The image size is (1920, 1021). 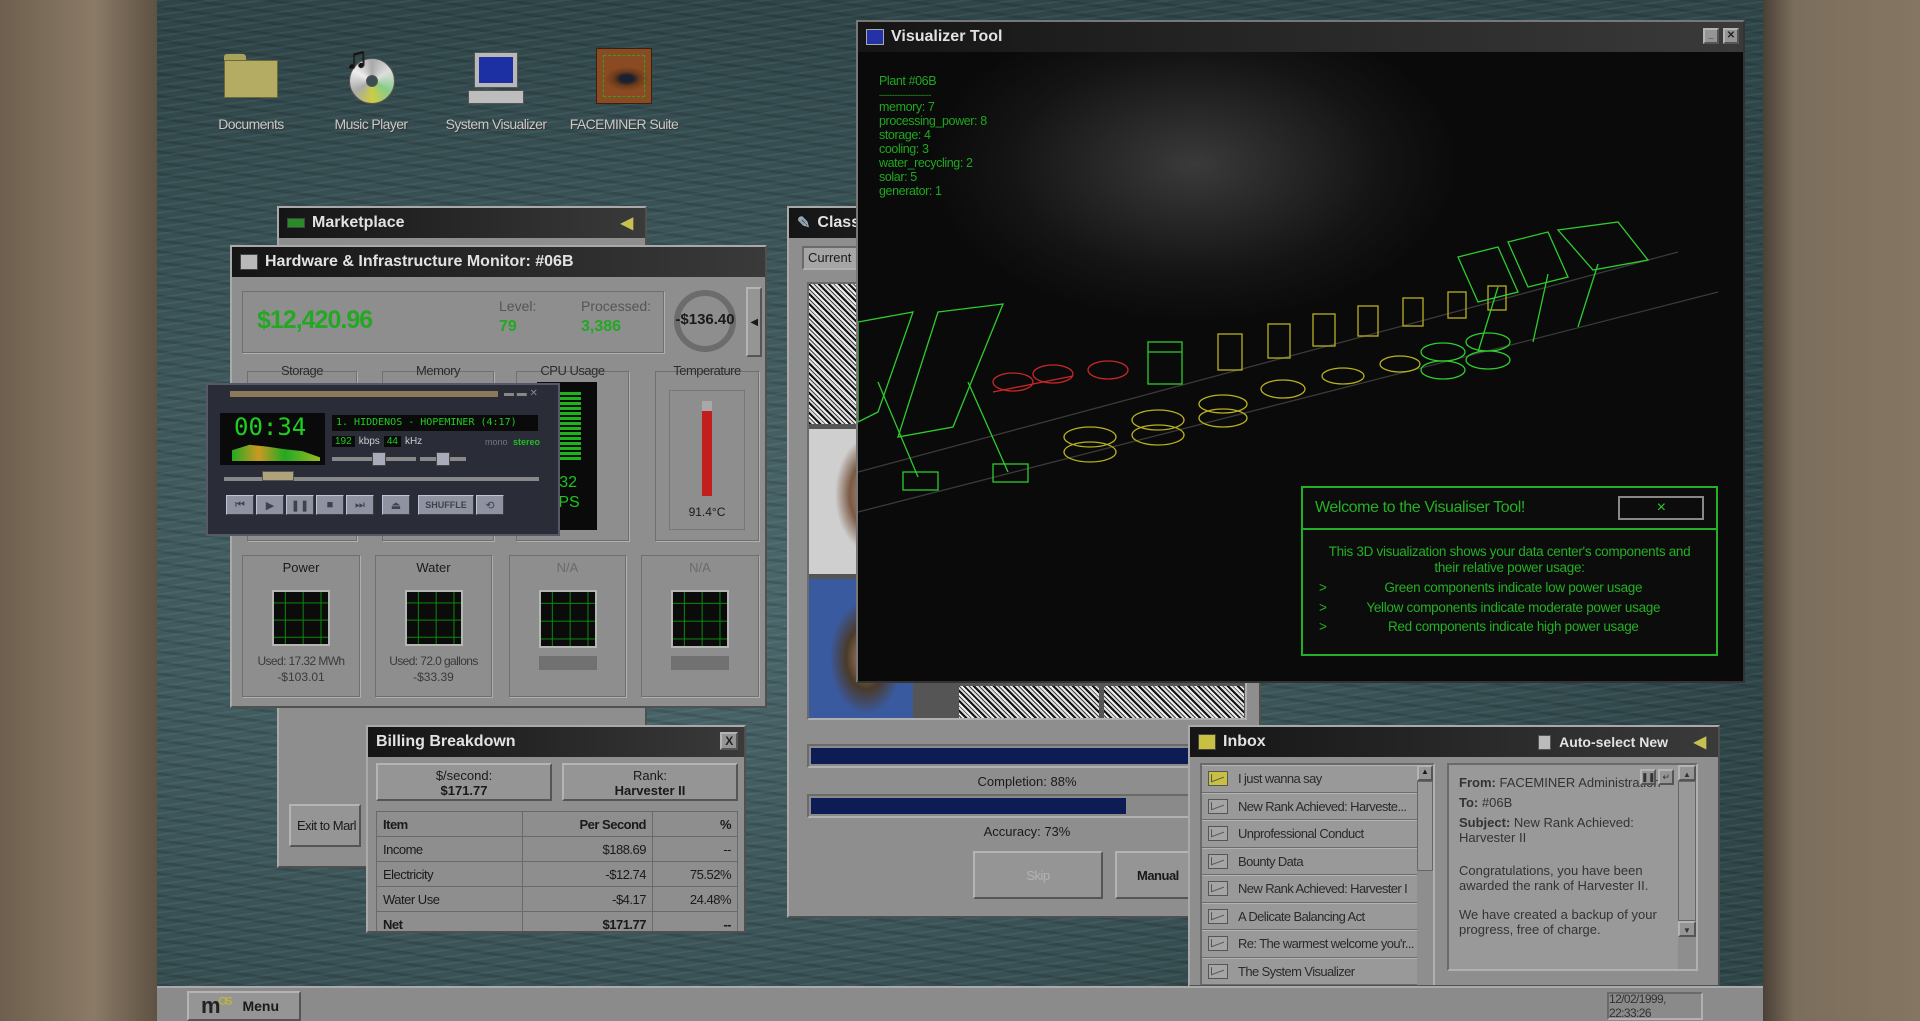 I want to click on message-subject: Bounty Data, so click(x=1271, y=861).